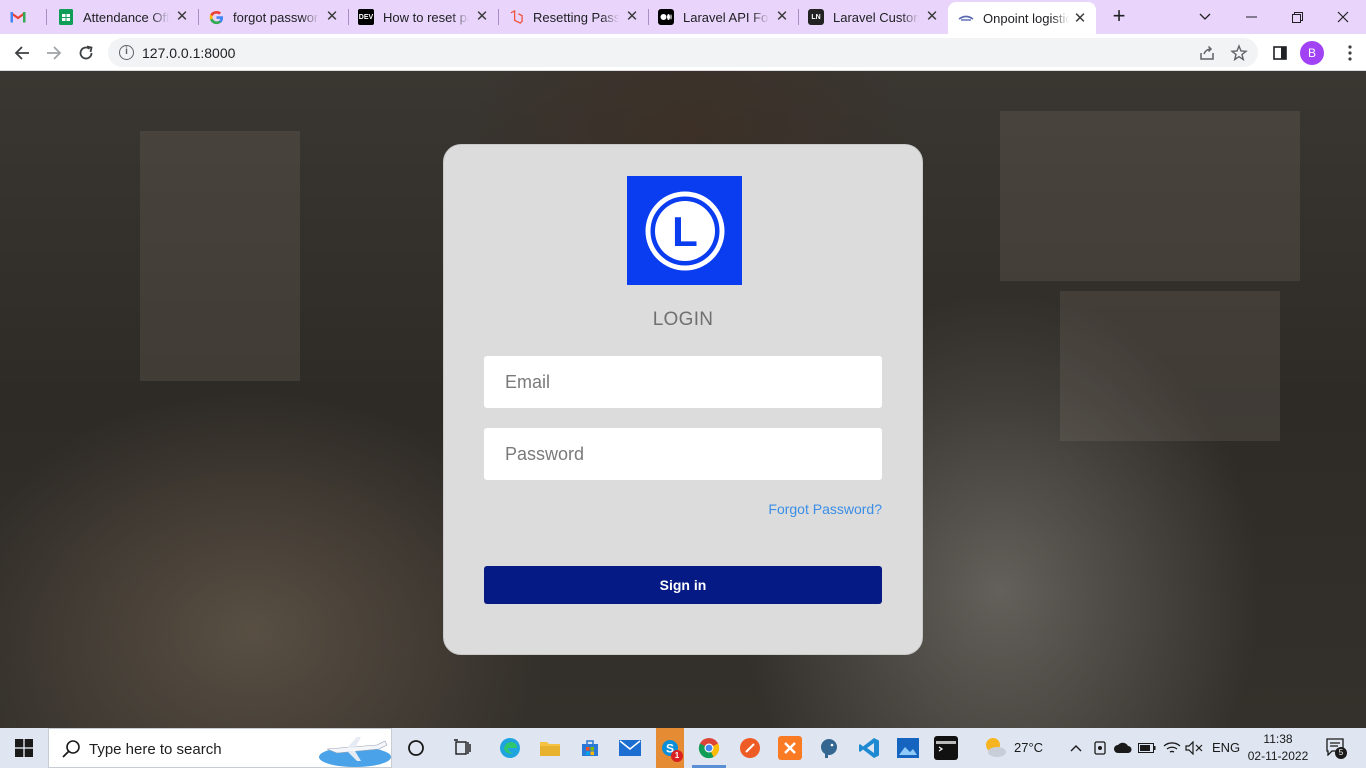 This screenshot has height=768, width=1366. I want to click on photos-app, so click(908, 748).